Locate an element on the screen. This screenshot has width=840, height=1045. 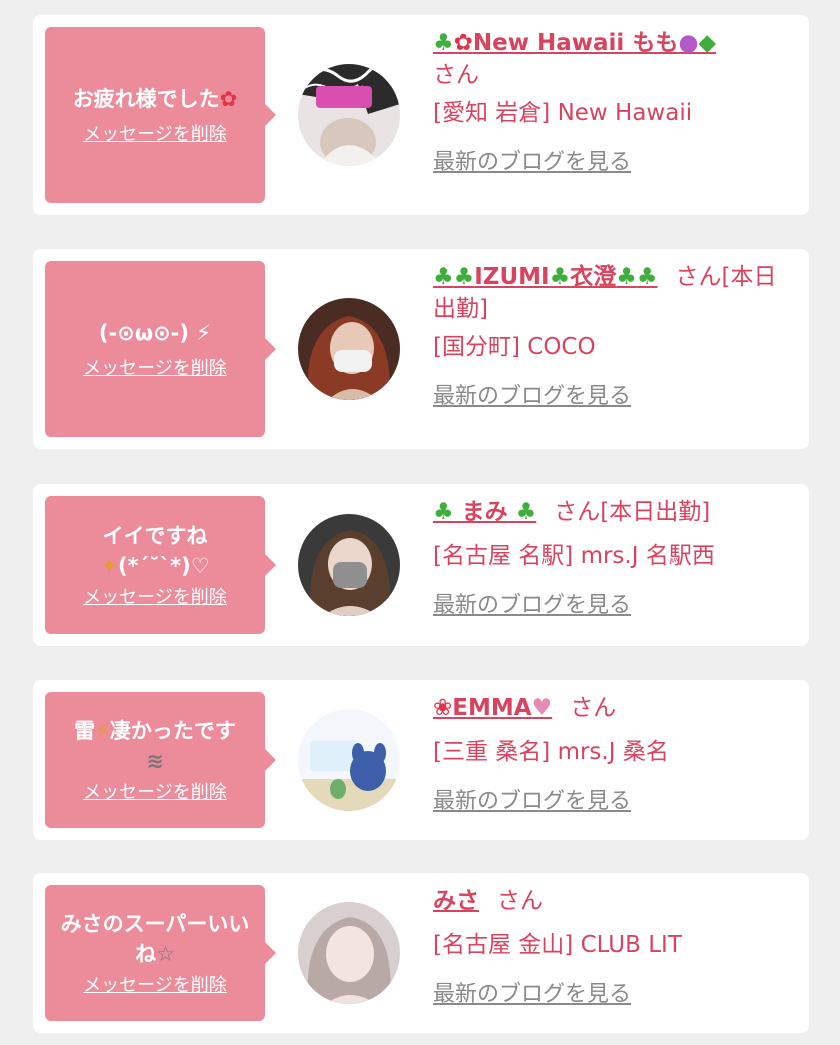
cast-name-link: ❀EMMA♥ is located at coordinates (492, 708).